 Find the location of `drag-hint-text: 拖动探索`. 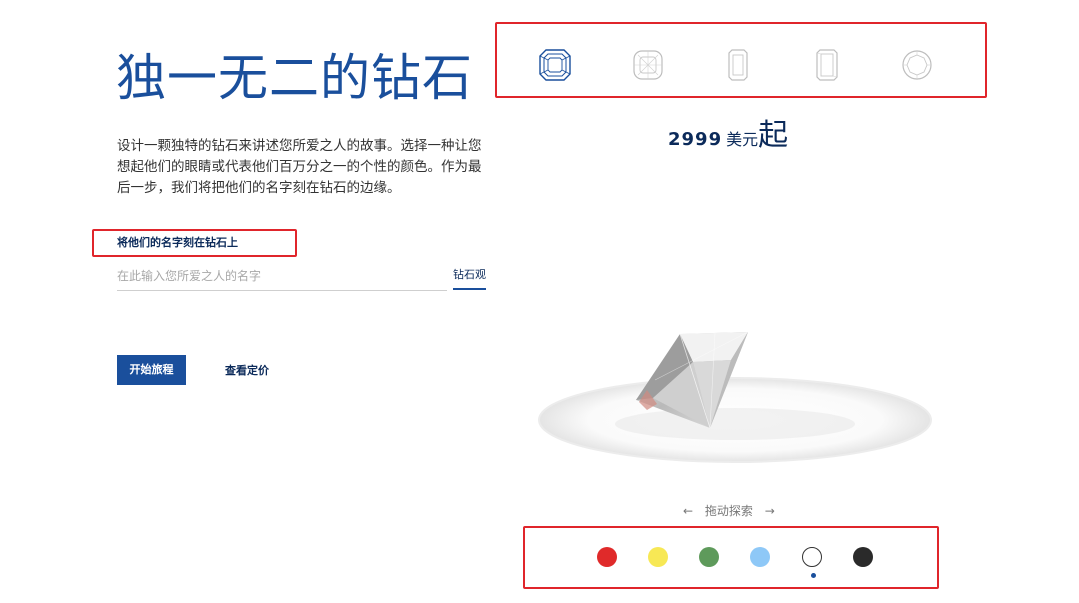

drag-hint-text: 拖动探索 is located at coordinates (728, 511).